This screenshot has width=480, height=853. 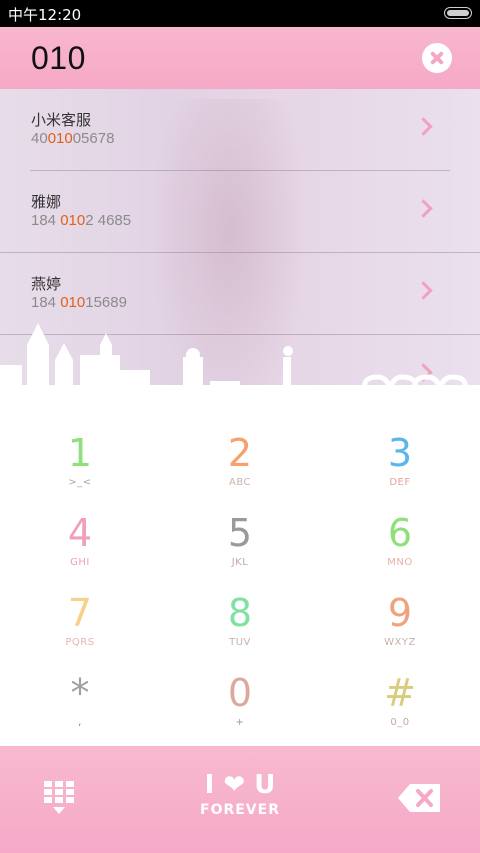 I want to click on contact-row: 雅娜 184 0102 4685, so click(x=240, y=212).